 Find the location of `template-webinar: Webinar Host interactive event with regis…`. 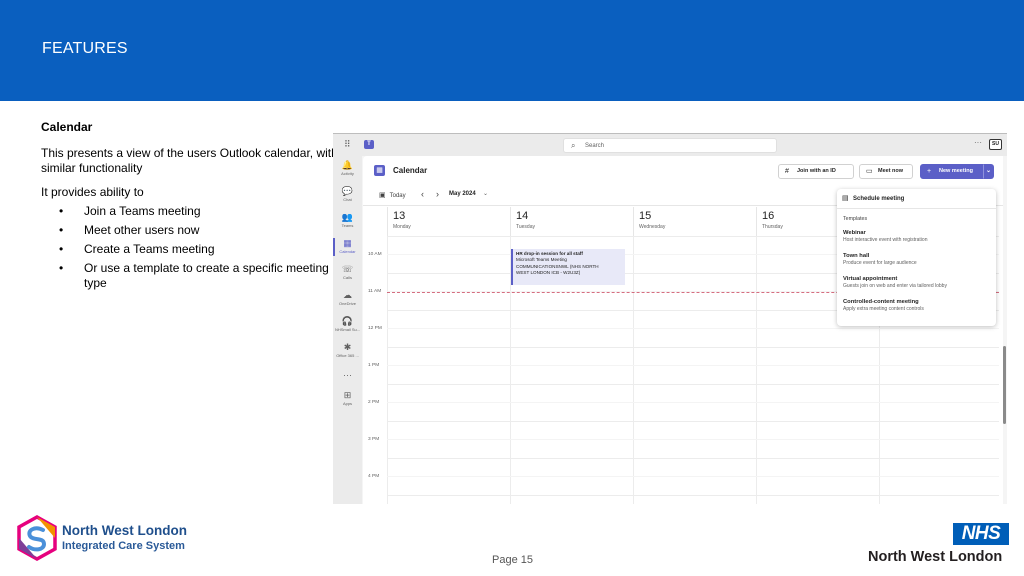

template-webinar: Webinar Host interactive event with regis… is located at coordinates (918, 236).